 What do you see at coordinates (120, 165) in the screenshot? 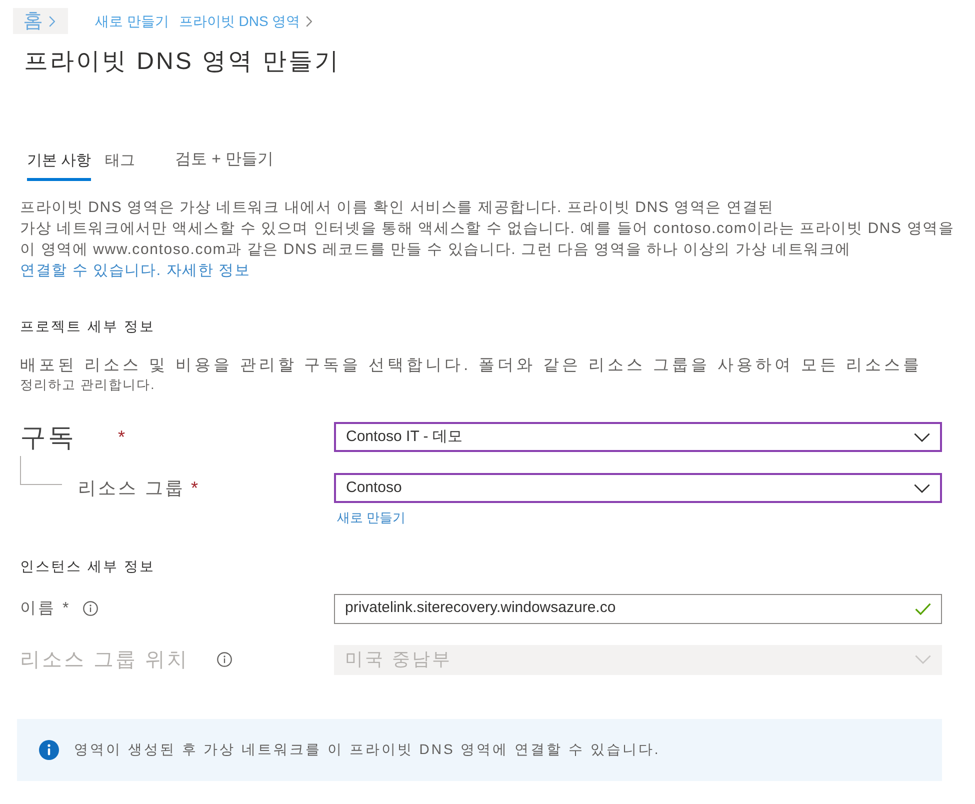
I see `tab: 태그` at bounding box center [120, 165].